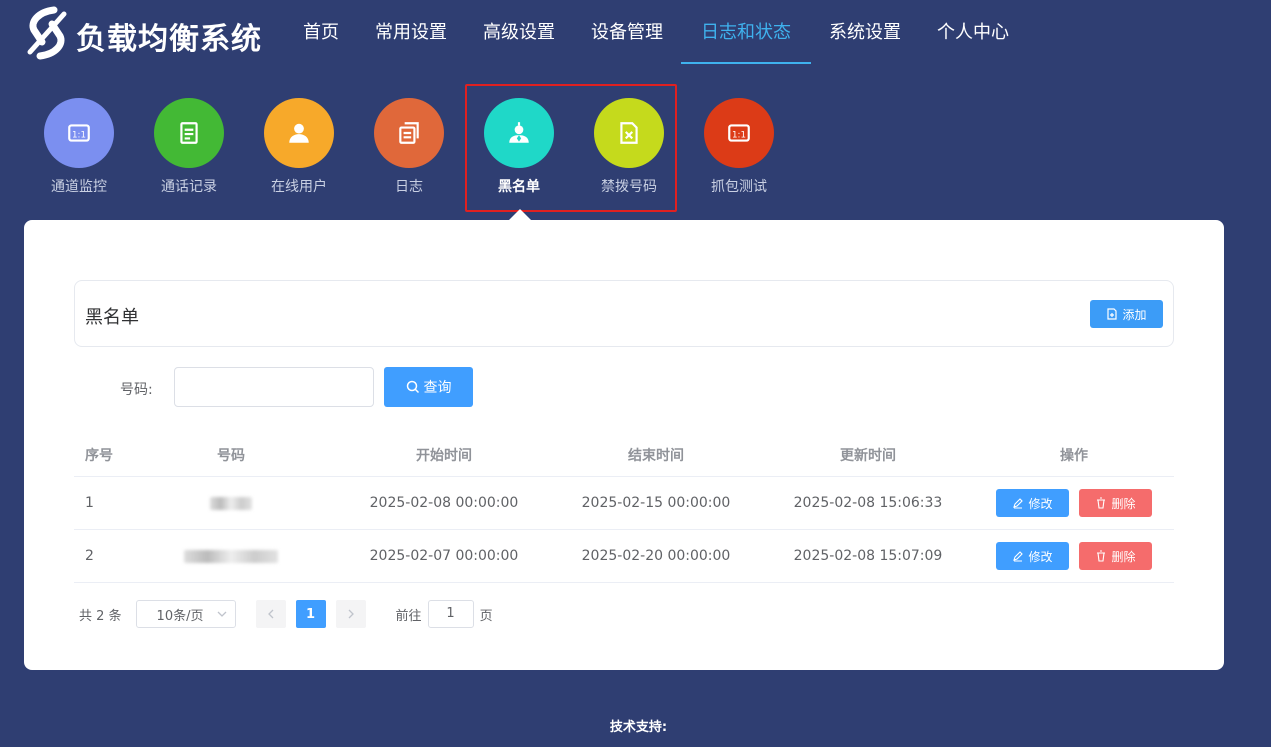  I want to click on pagination: 共 2 条 10条/页 1 前往 1 页, so click(286, 614).